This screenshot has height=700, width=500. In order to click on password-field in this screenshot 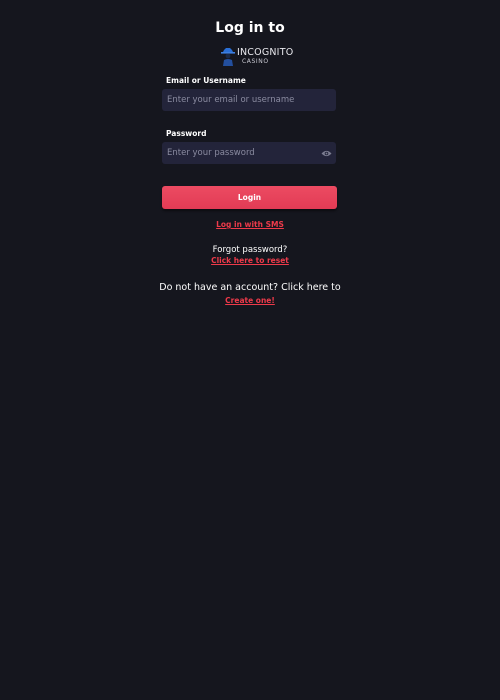, I will do `click(249, 153)`.